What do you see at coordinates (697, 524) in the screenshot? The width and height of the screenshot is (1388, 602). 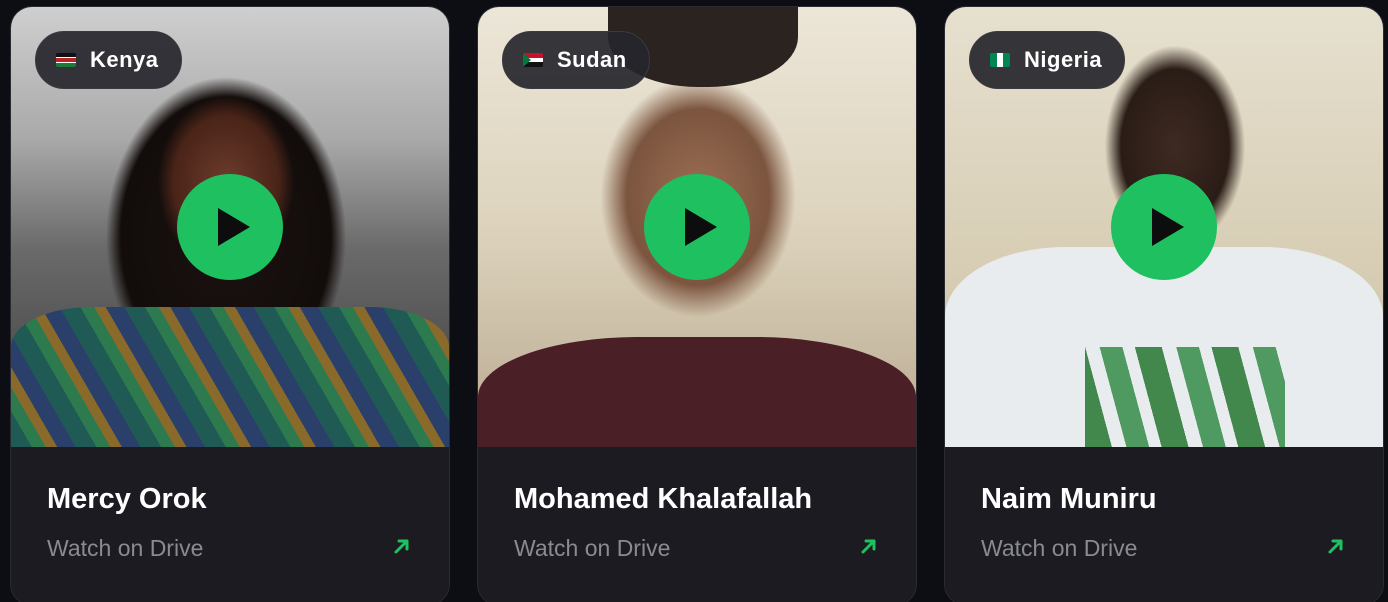 I see `card-info: Mohamed Khalafallah Watch on Drive` at bounding box center [697, 524].